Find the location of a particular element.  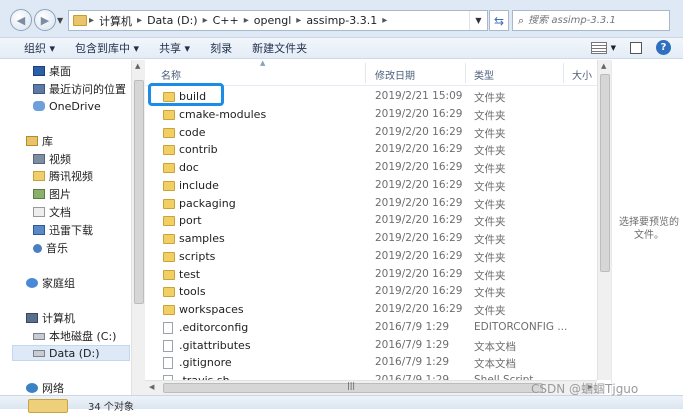

nav-item-videos: 视频 is located at coordinates (52, 159).